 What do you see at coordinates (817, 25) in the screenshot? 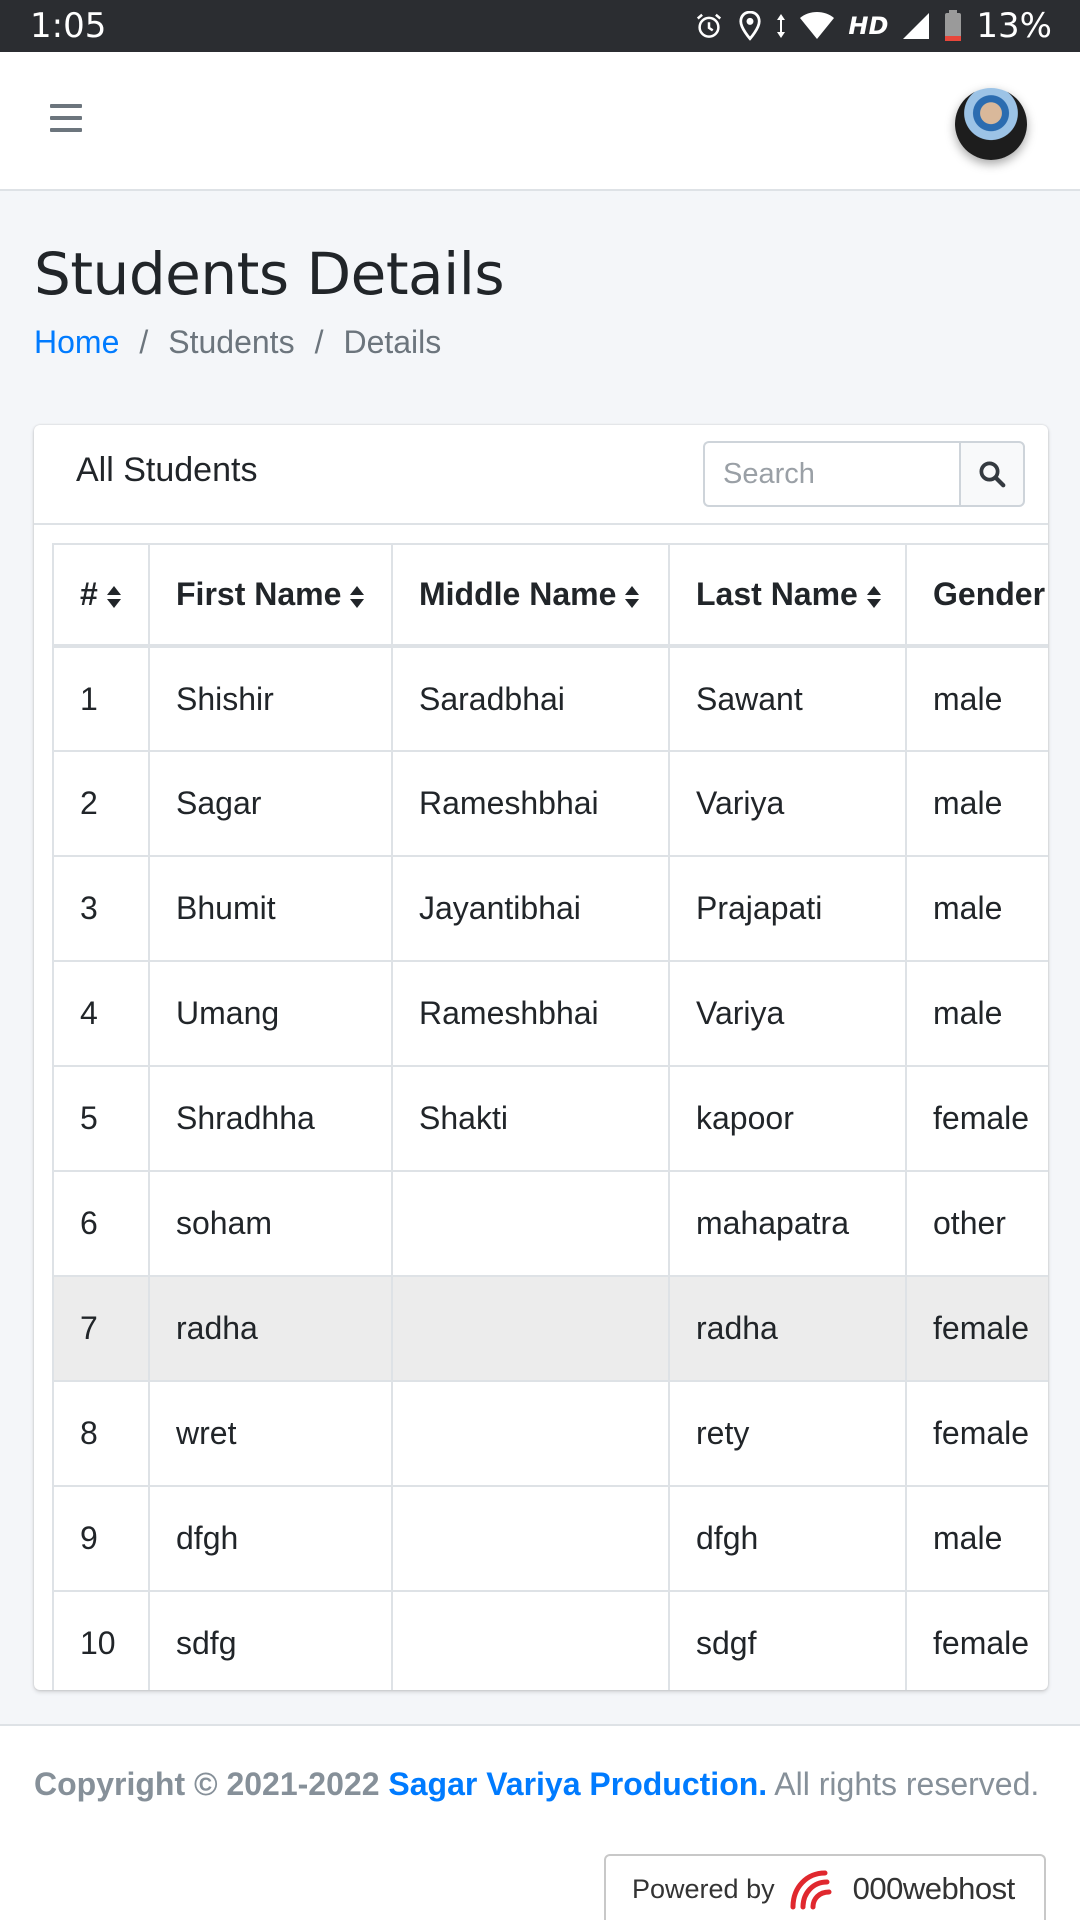
I see `wifi-icon` at bounding box center [817, 25].